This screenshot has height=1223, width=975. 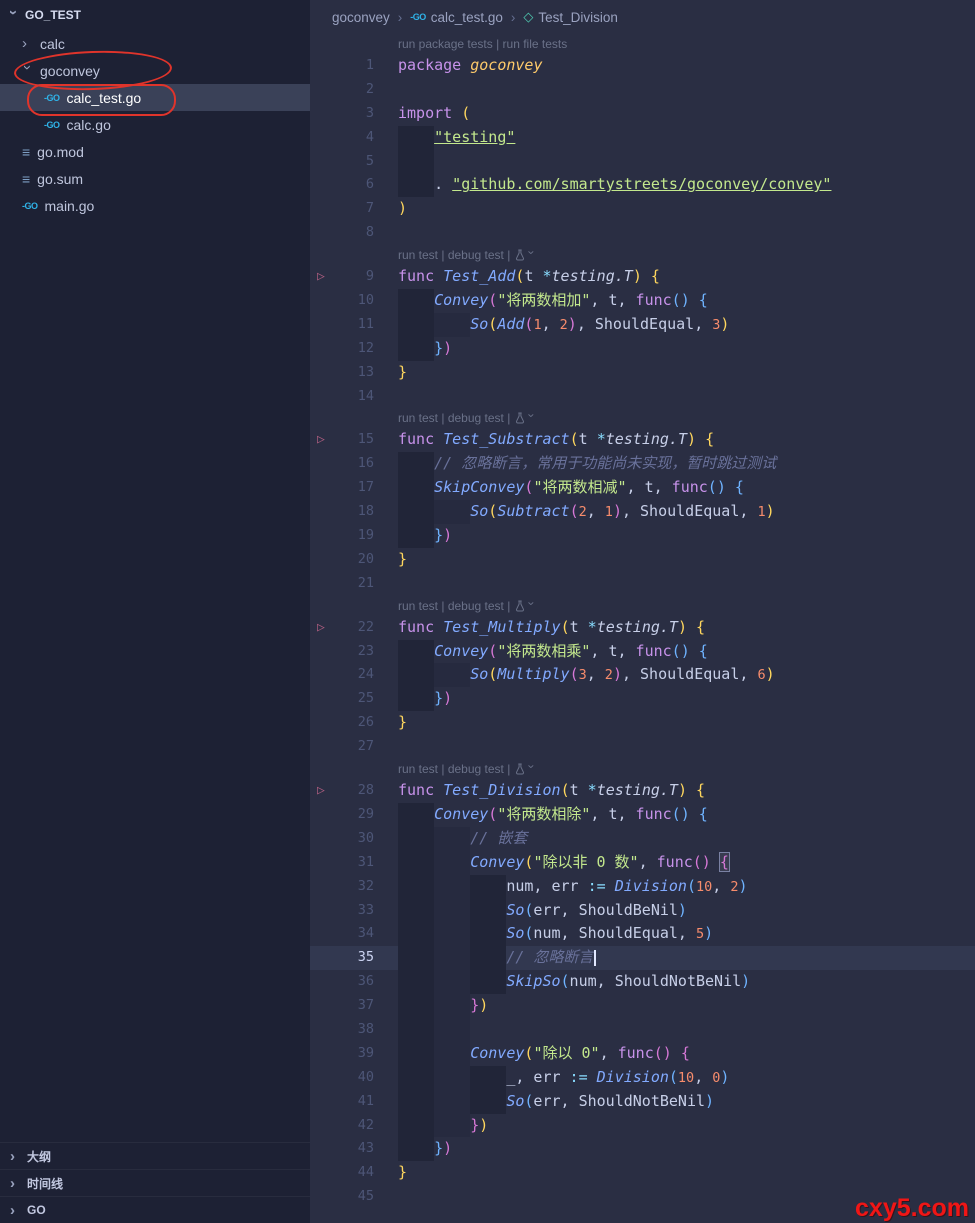 What do you see at coordinates (547, 276) in the screenshot?
I see `code-token: *` at bounding box center [547, 276].